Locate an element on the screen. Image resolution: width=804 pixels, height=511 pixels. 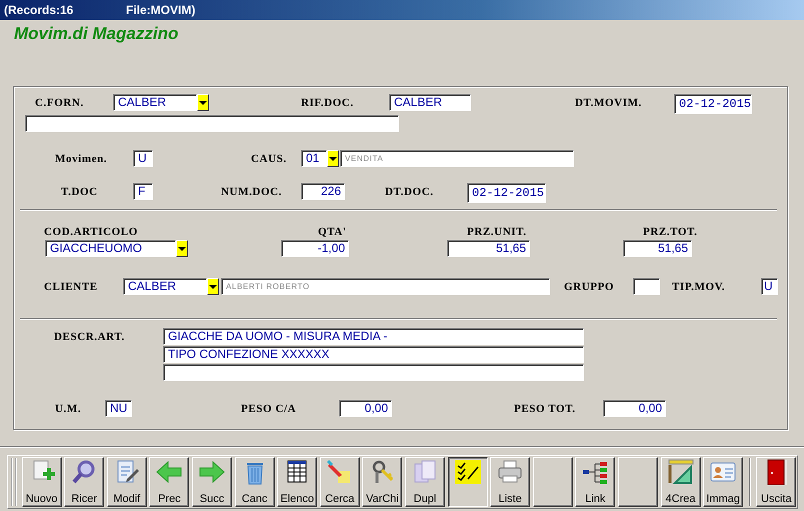
toolbar-button: Link is located at coordinates (595, 482).